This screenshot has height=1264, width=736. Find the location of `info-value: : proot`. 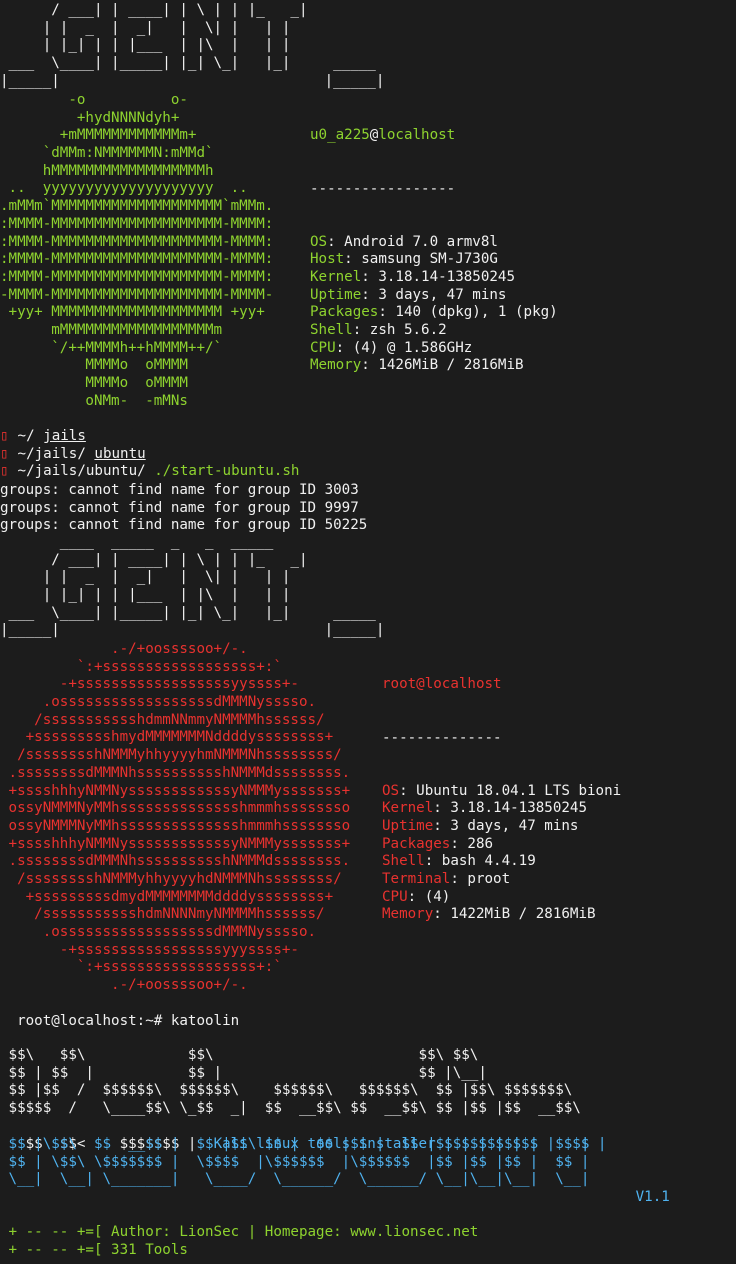

info-value: : proot is located at coordinates (480, 879).